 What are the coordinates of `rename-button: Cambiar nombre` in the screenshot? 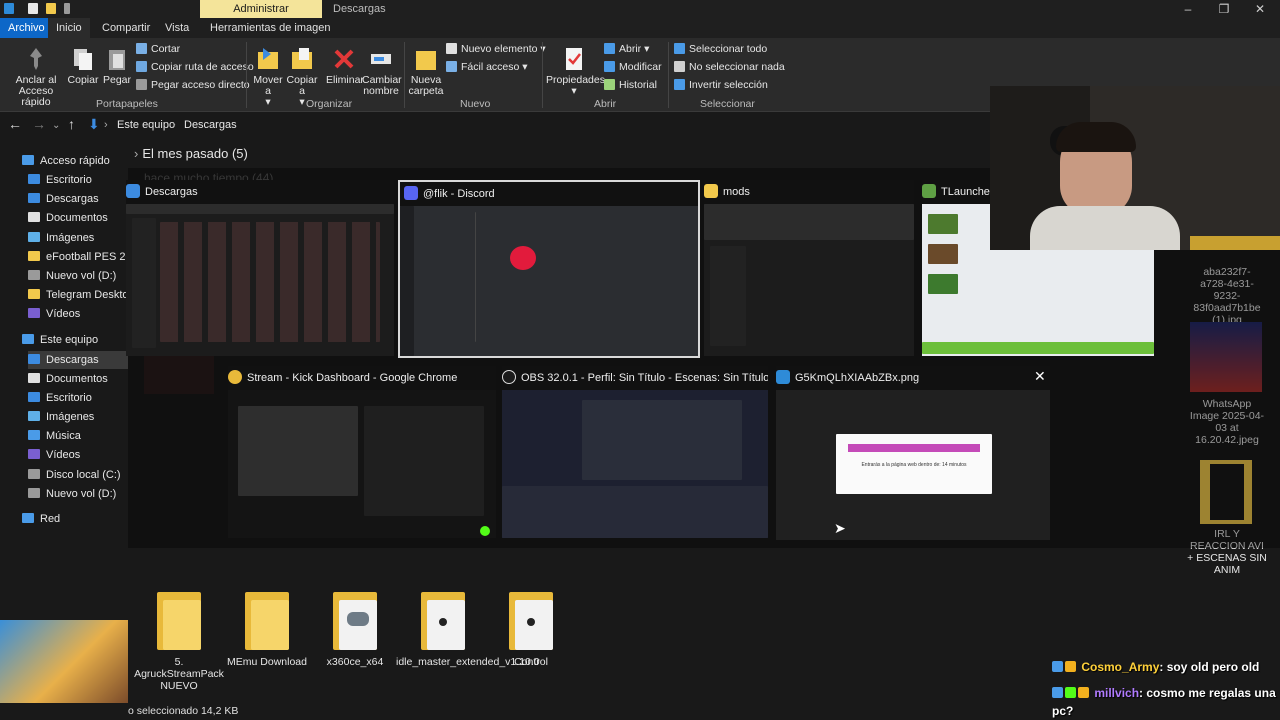 It's located at (382, 70).